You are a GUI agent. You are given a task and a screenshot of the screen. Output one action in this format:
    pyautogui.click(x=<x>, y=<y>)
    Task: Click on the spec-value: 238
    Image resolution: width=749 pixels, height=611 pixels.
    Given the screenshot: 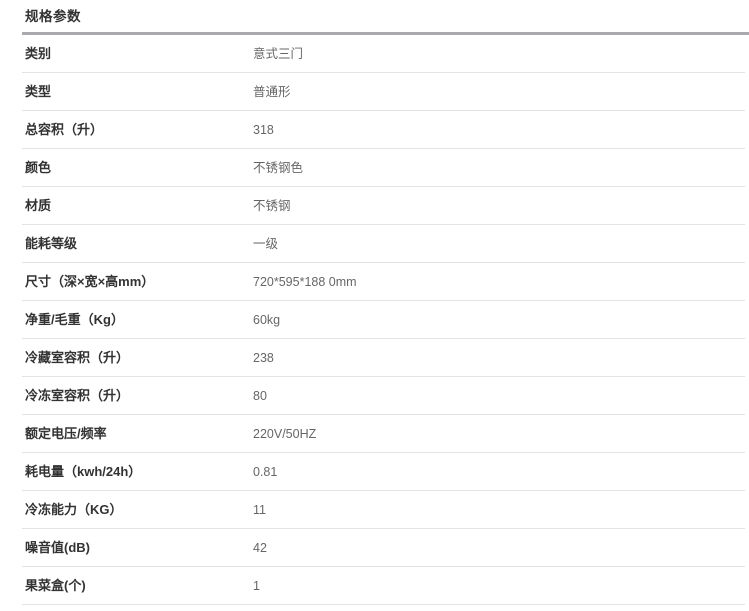 What is the action you would take?
    pyautogui.click(x=263, y=357)
    